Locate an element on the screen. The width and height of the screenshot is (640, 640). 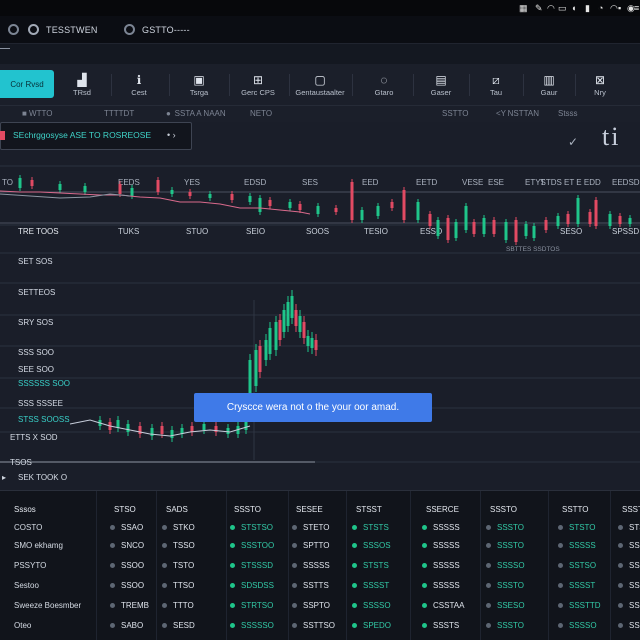
toolbar-button-trsd: ▟ TRsd is located at coordinates (82, 85).